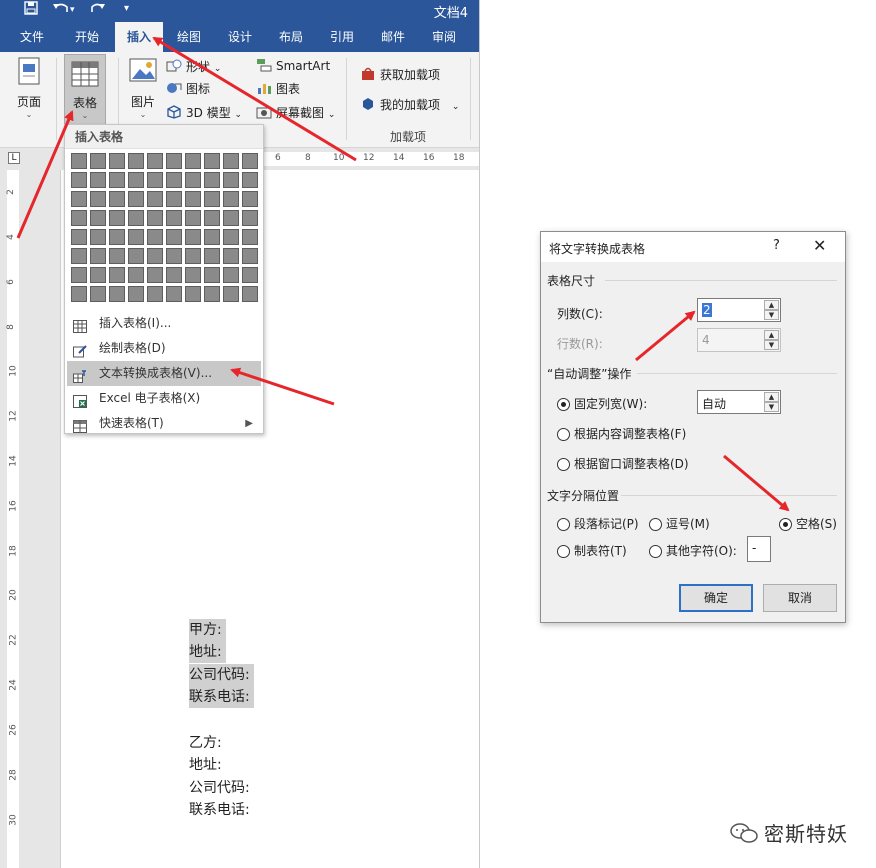  Describe the element at coordinates (29, 87) in the screenshot. I see `page-button: 页面 ⌄` at that location.